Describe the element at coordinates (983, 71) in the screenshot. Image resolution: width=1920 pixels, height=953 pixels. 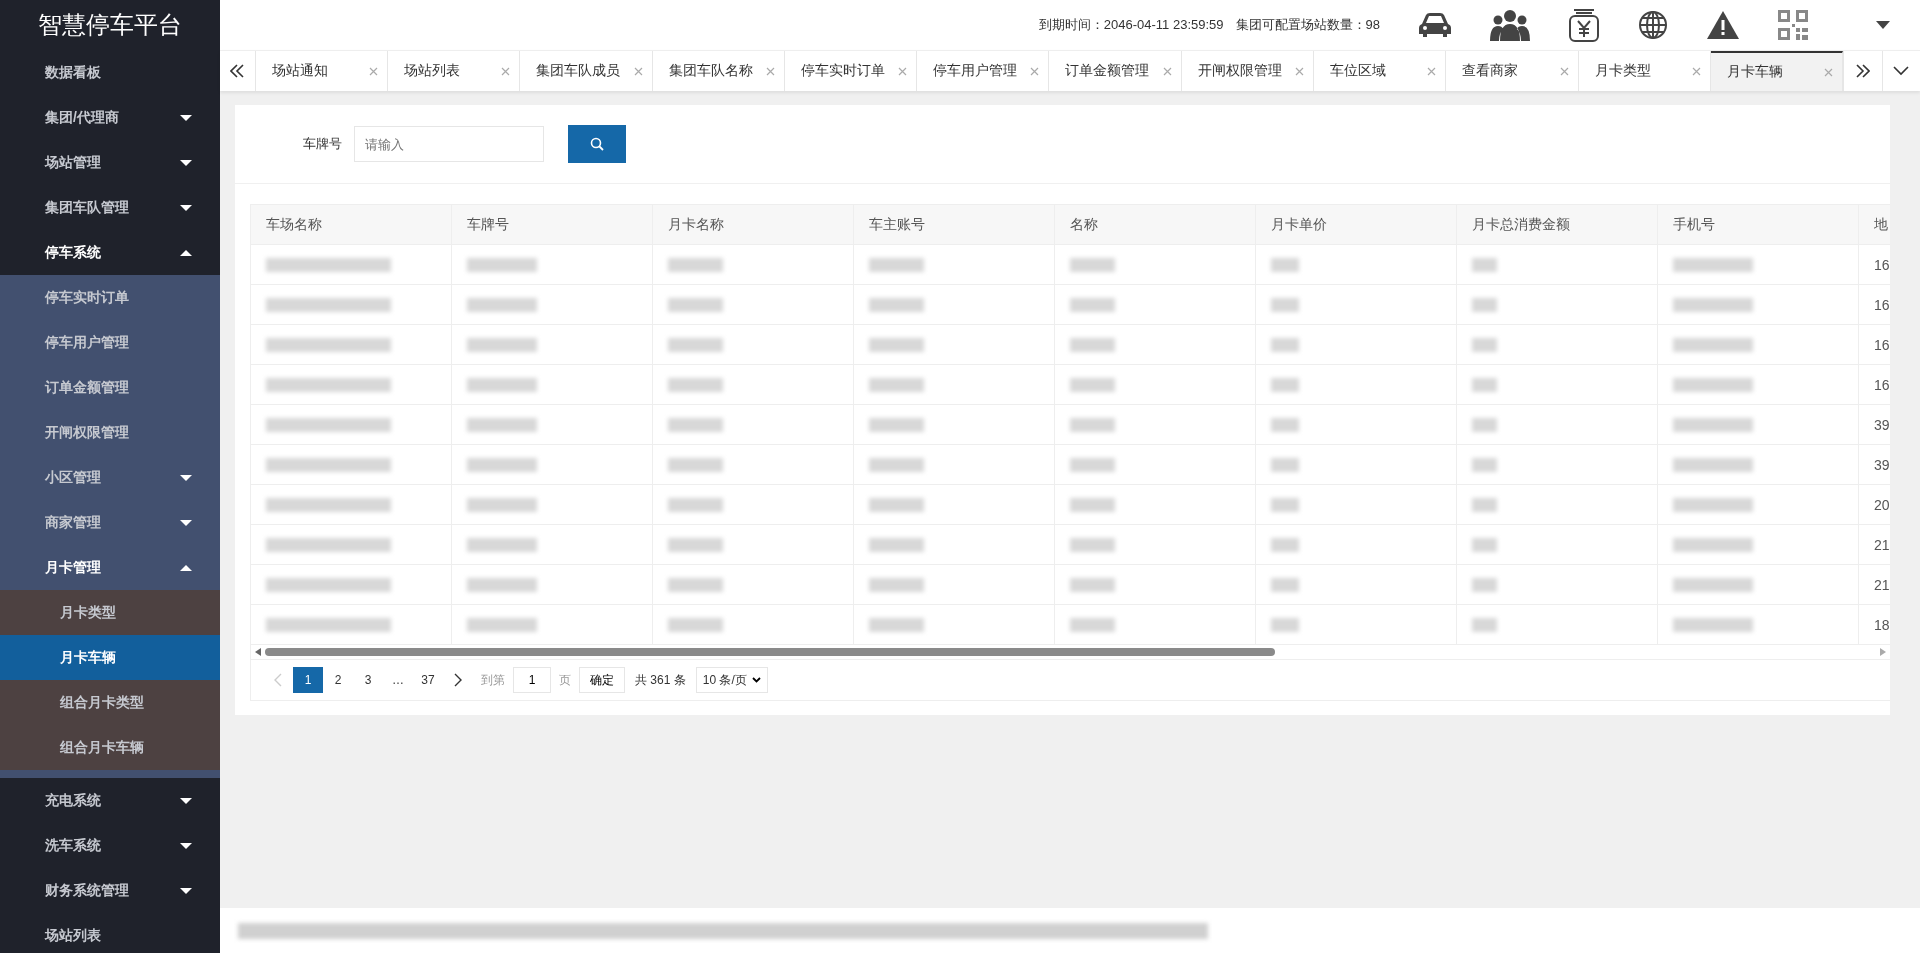
I see `tab: 停车用户管理` at that location.